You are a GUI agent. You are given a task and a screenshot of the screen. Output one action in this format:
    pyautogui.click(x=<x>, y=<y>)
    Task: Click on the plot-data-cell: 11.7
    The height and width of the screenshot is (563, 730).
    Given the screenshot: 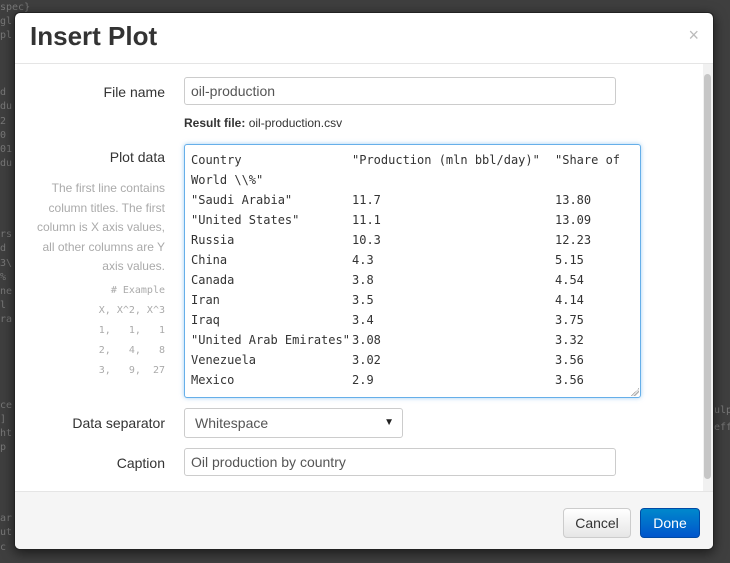 What is the action you would take?
    pyautogui.click(x=366, y=200)
    